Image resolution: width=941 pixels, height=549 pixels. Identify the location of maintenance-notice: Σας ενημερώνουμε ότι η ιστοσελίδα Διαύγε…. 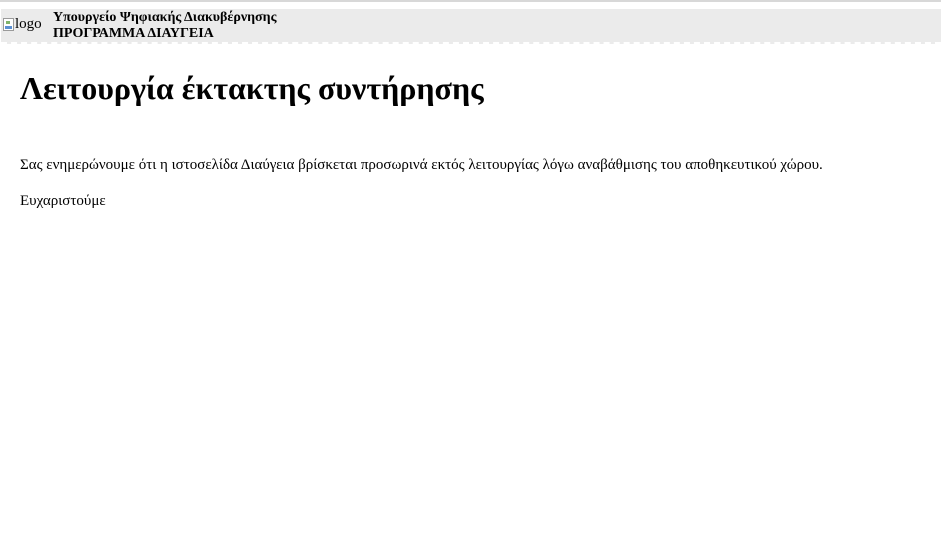
(421, 165).